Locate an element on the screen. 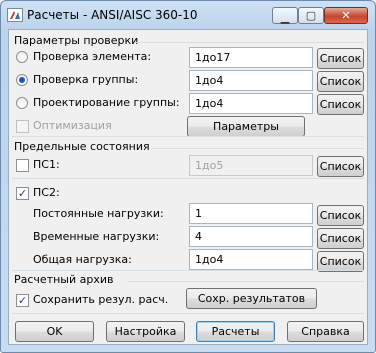  minimize-button: ▁ is located at coordinates (285, 15).